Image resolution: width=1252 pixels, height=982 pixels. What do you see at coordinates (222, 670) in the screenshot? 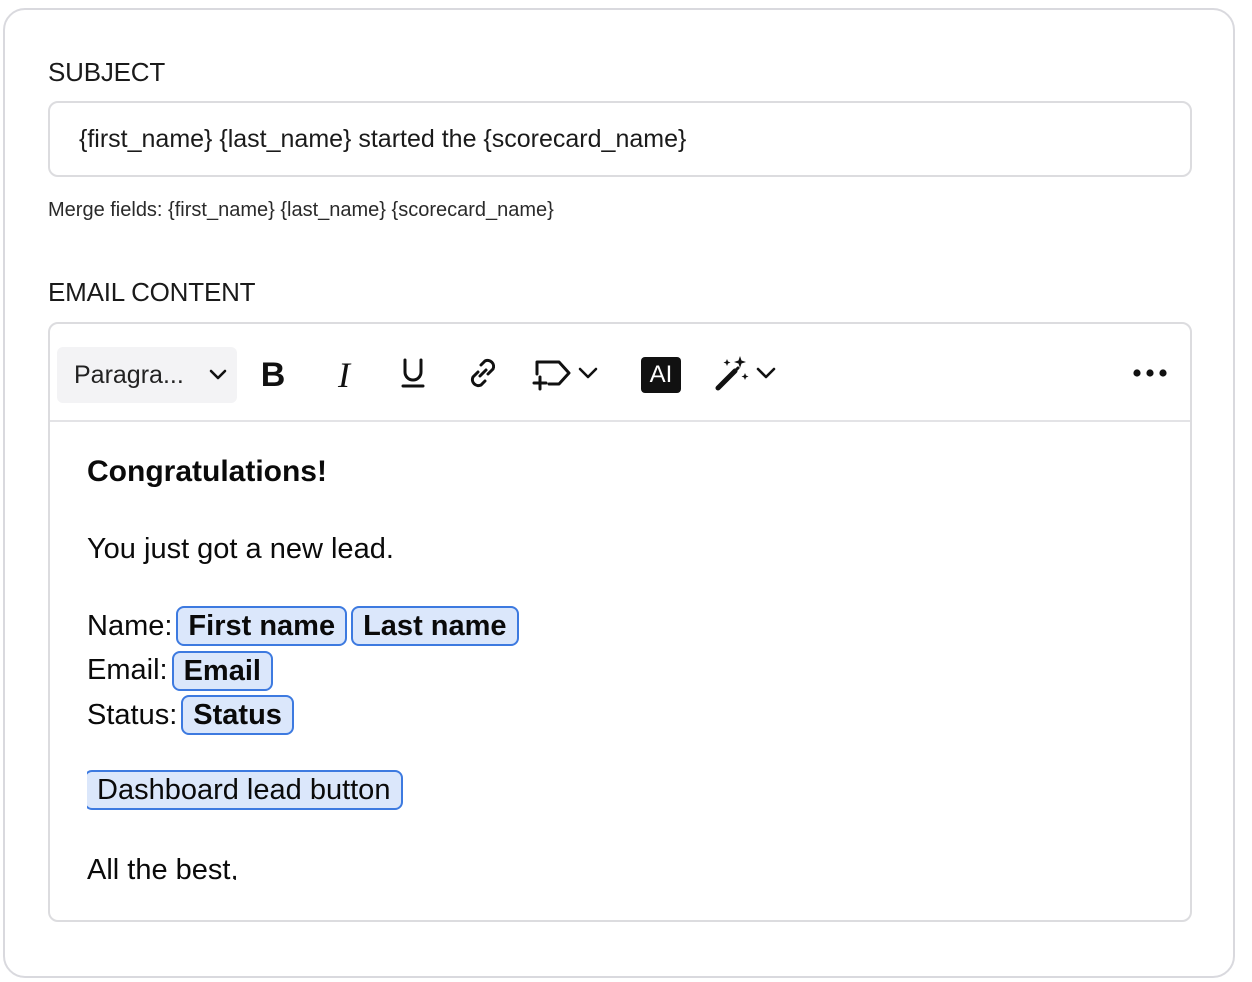
I see `email-merge-chip: Email` at bounding box center [222, 670].